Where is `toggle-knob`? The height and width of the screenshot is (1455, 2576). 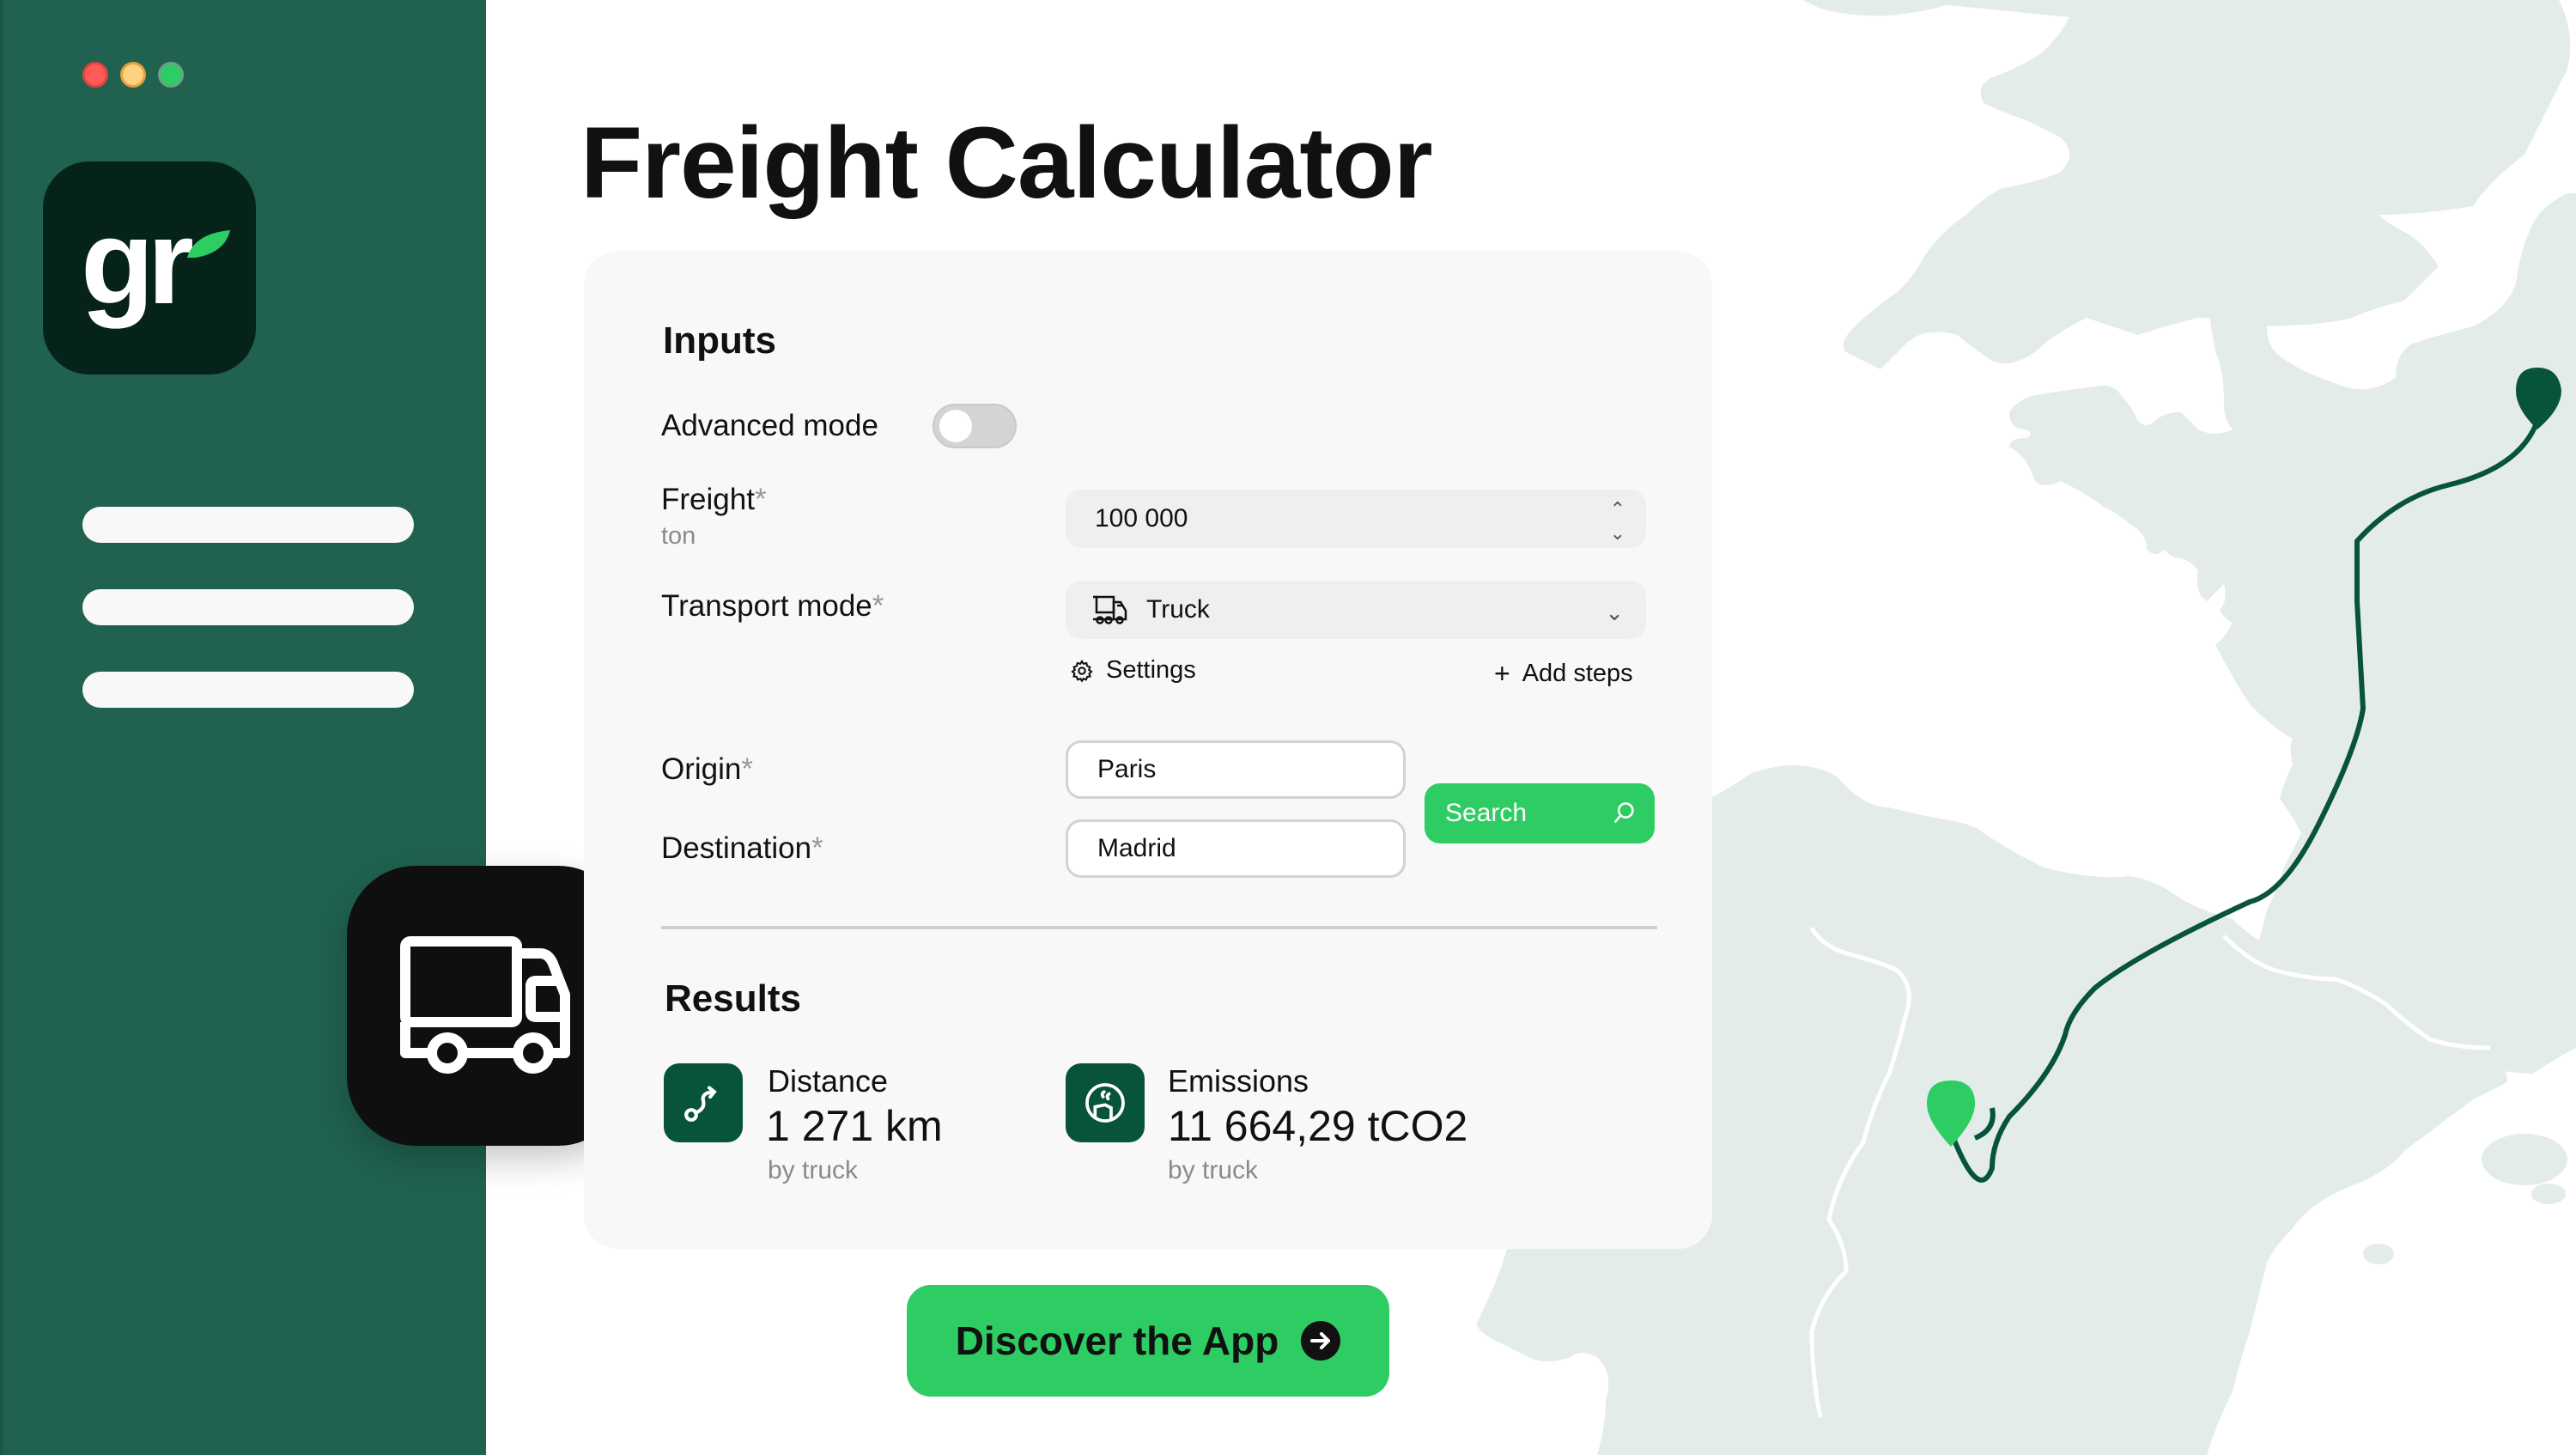 toggle-knob is located at coordinates (955, 426).